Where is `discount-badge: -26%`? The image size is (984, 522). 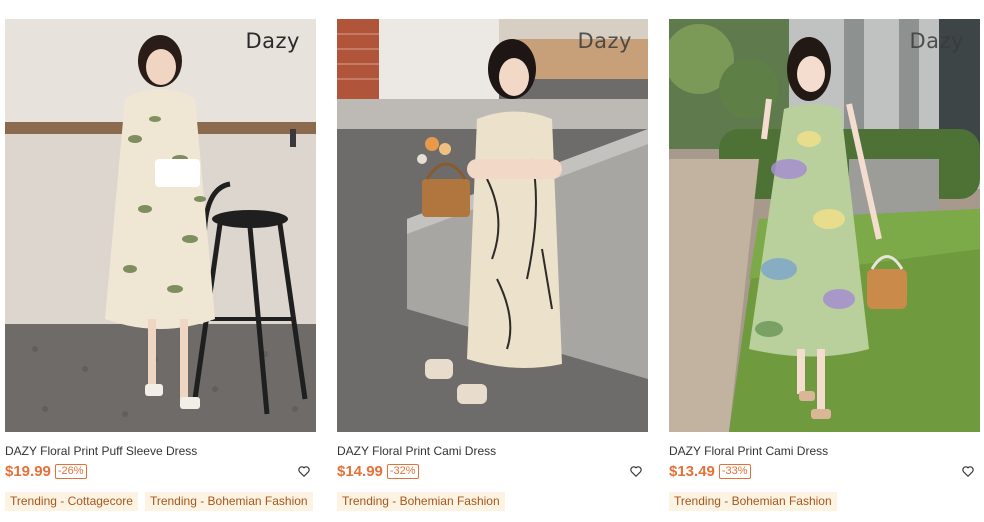
discount-badge: -26% is located at coordinates (70, 471).